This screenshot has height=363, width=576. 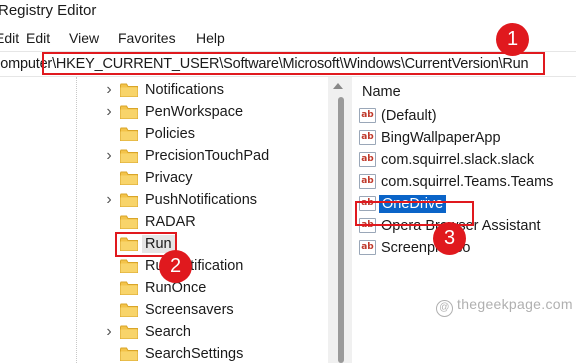 I want to click on value-name: com.squirrel.Teams.Teams, so click(x=467, y=182).